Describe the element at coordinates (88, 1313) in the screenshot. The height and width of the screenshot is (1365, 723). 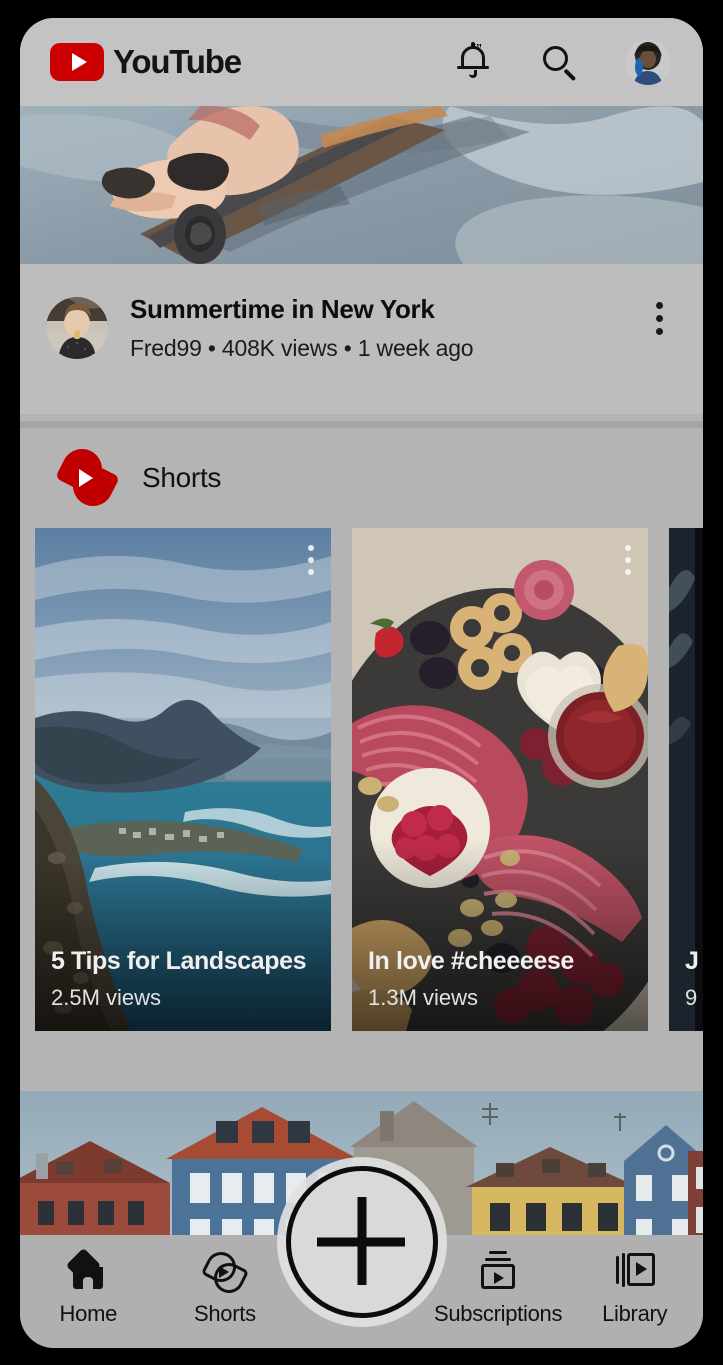
I see `nav-label-home: Home` at that location.